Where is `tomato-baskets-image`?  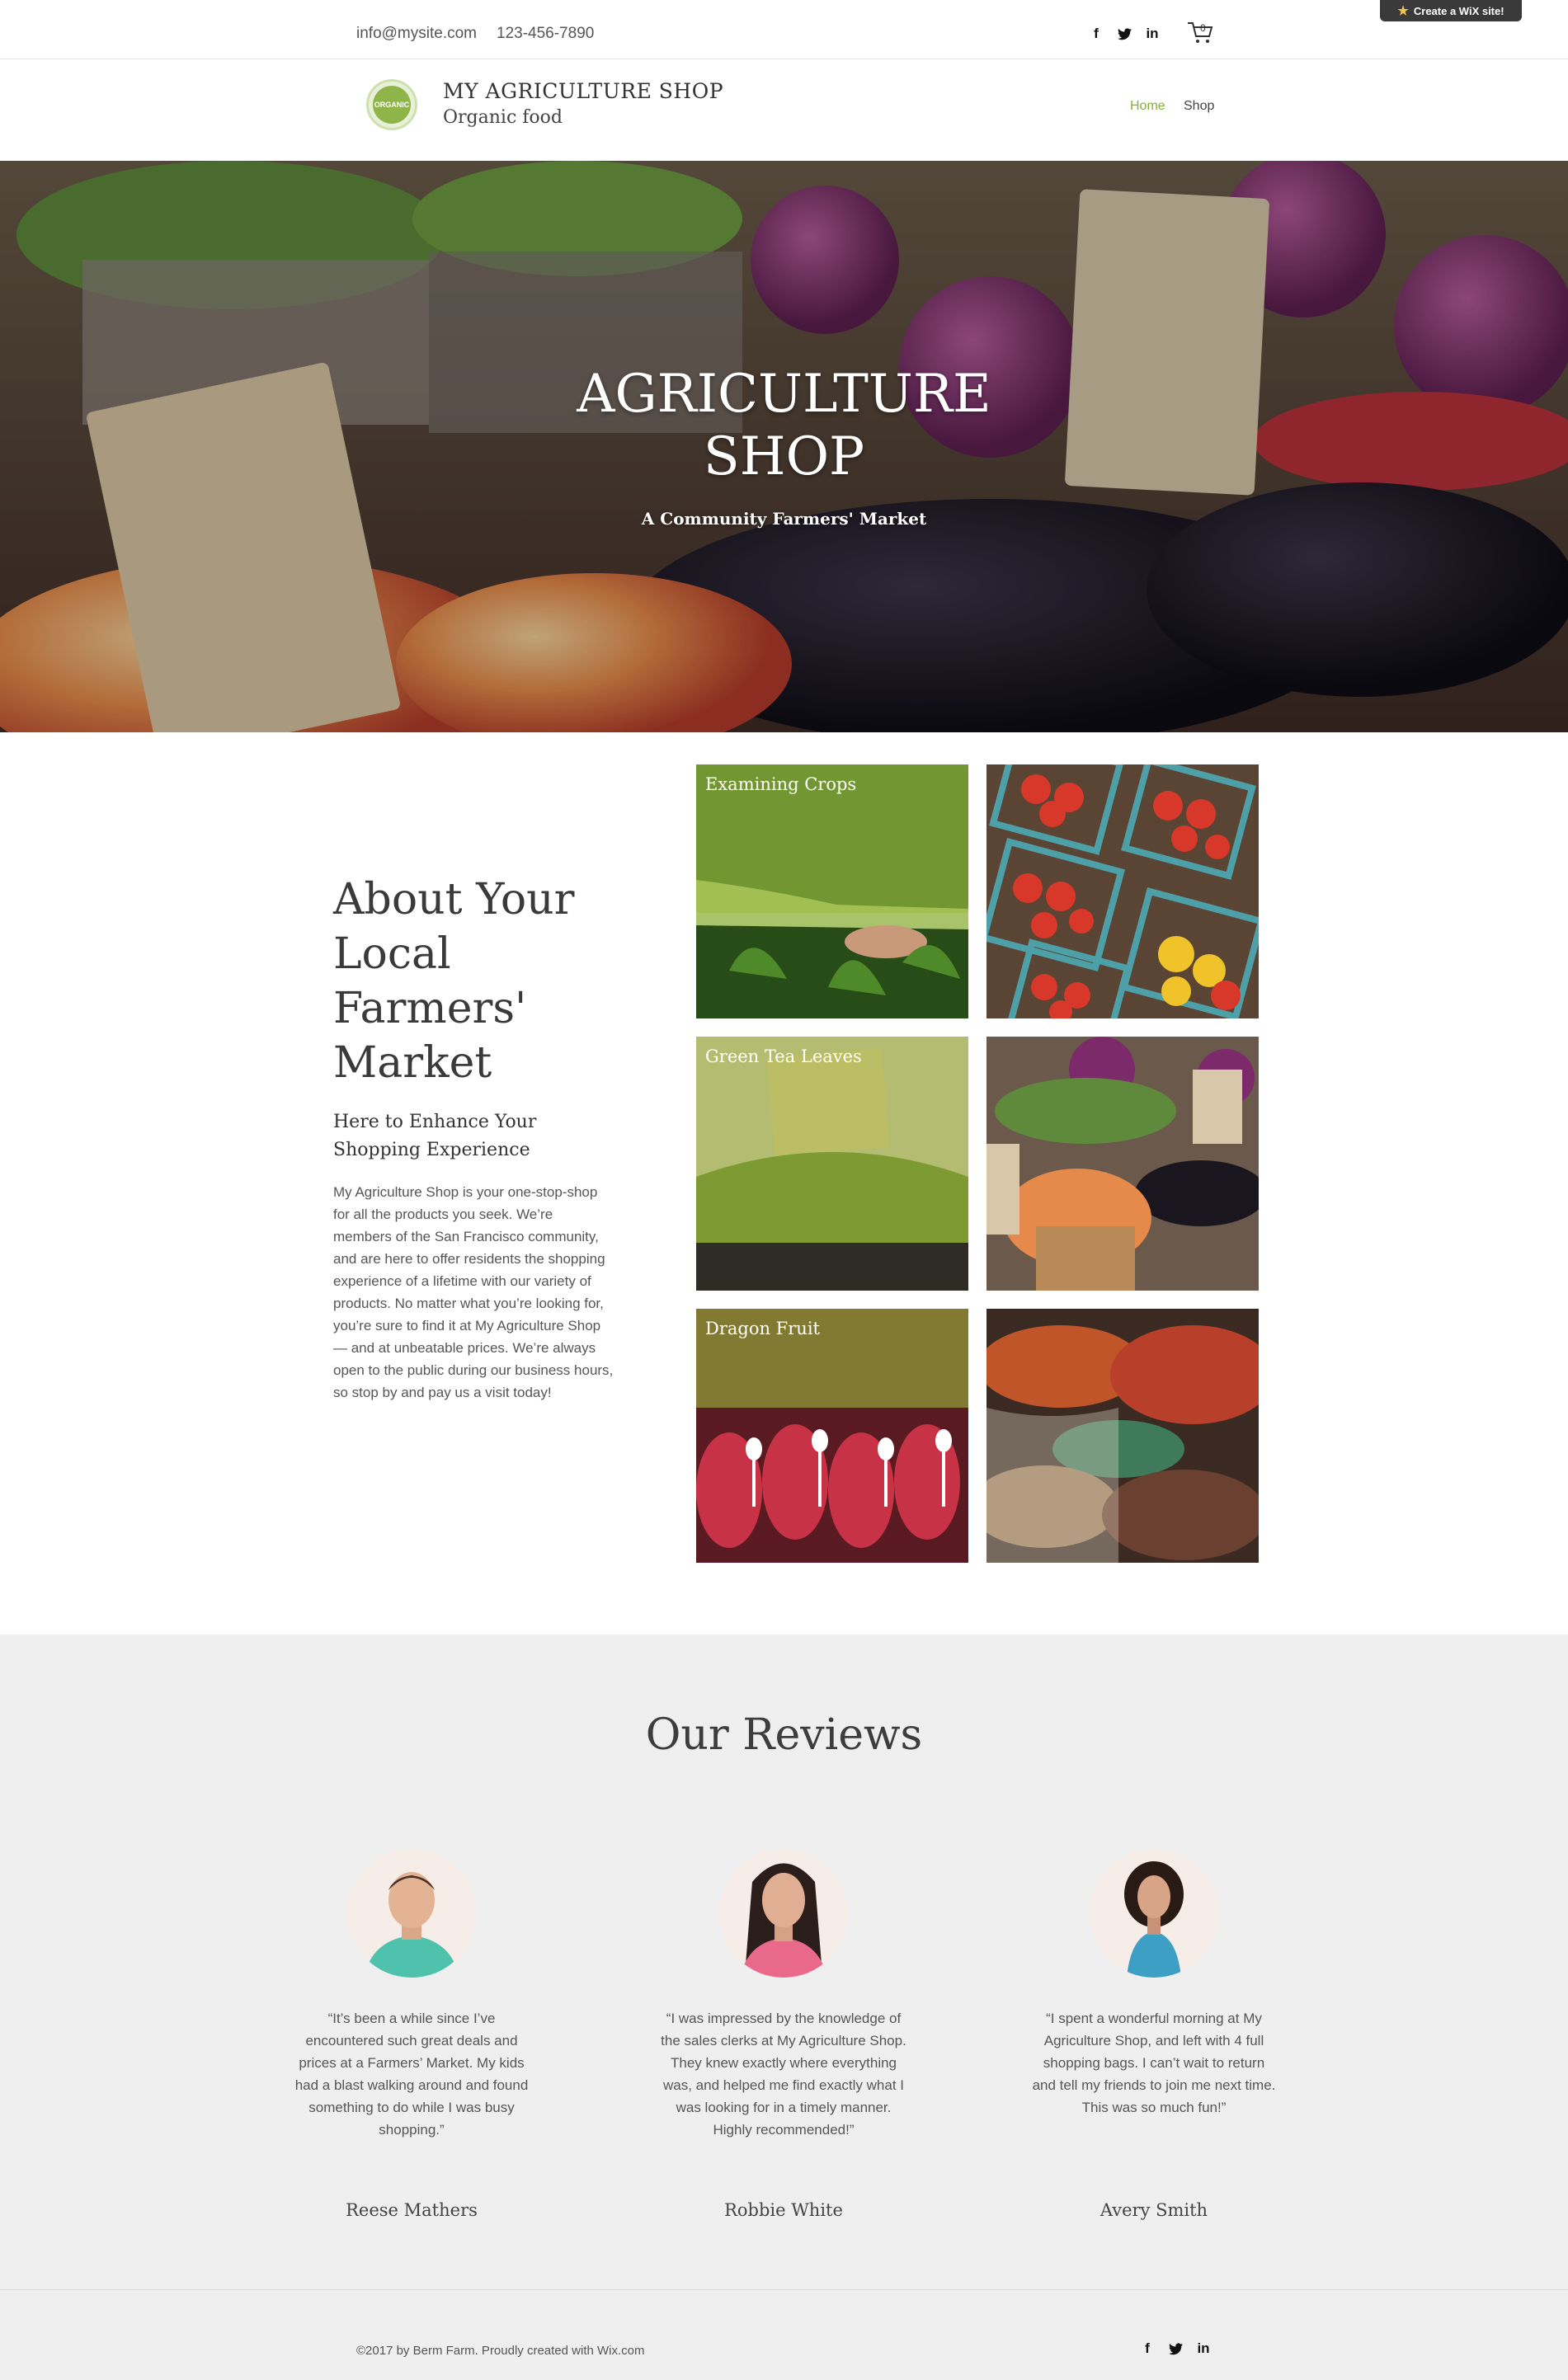
tomato-baskets-image is located at coordinates (1122, 891).